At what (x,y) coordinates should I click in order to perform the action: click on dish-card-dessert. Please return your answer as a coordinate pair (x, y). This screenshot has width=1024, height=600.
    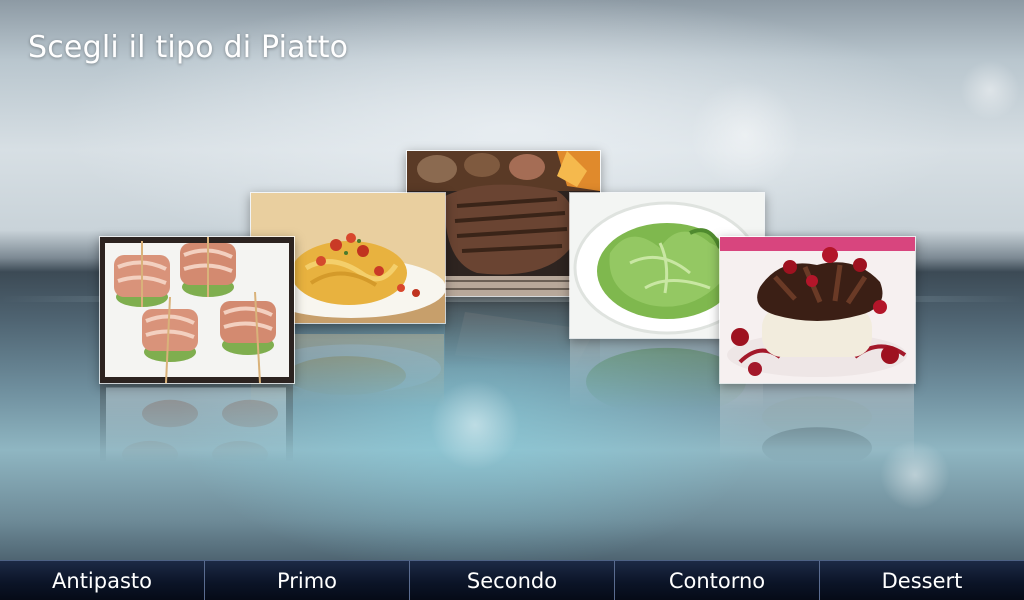
    Looking at the image, I should click on (817, 310).